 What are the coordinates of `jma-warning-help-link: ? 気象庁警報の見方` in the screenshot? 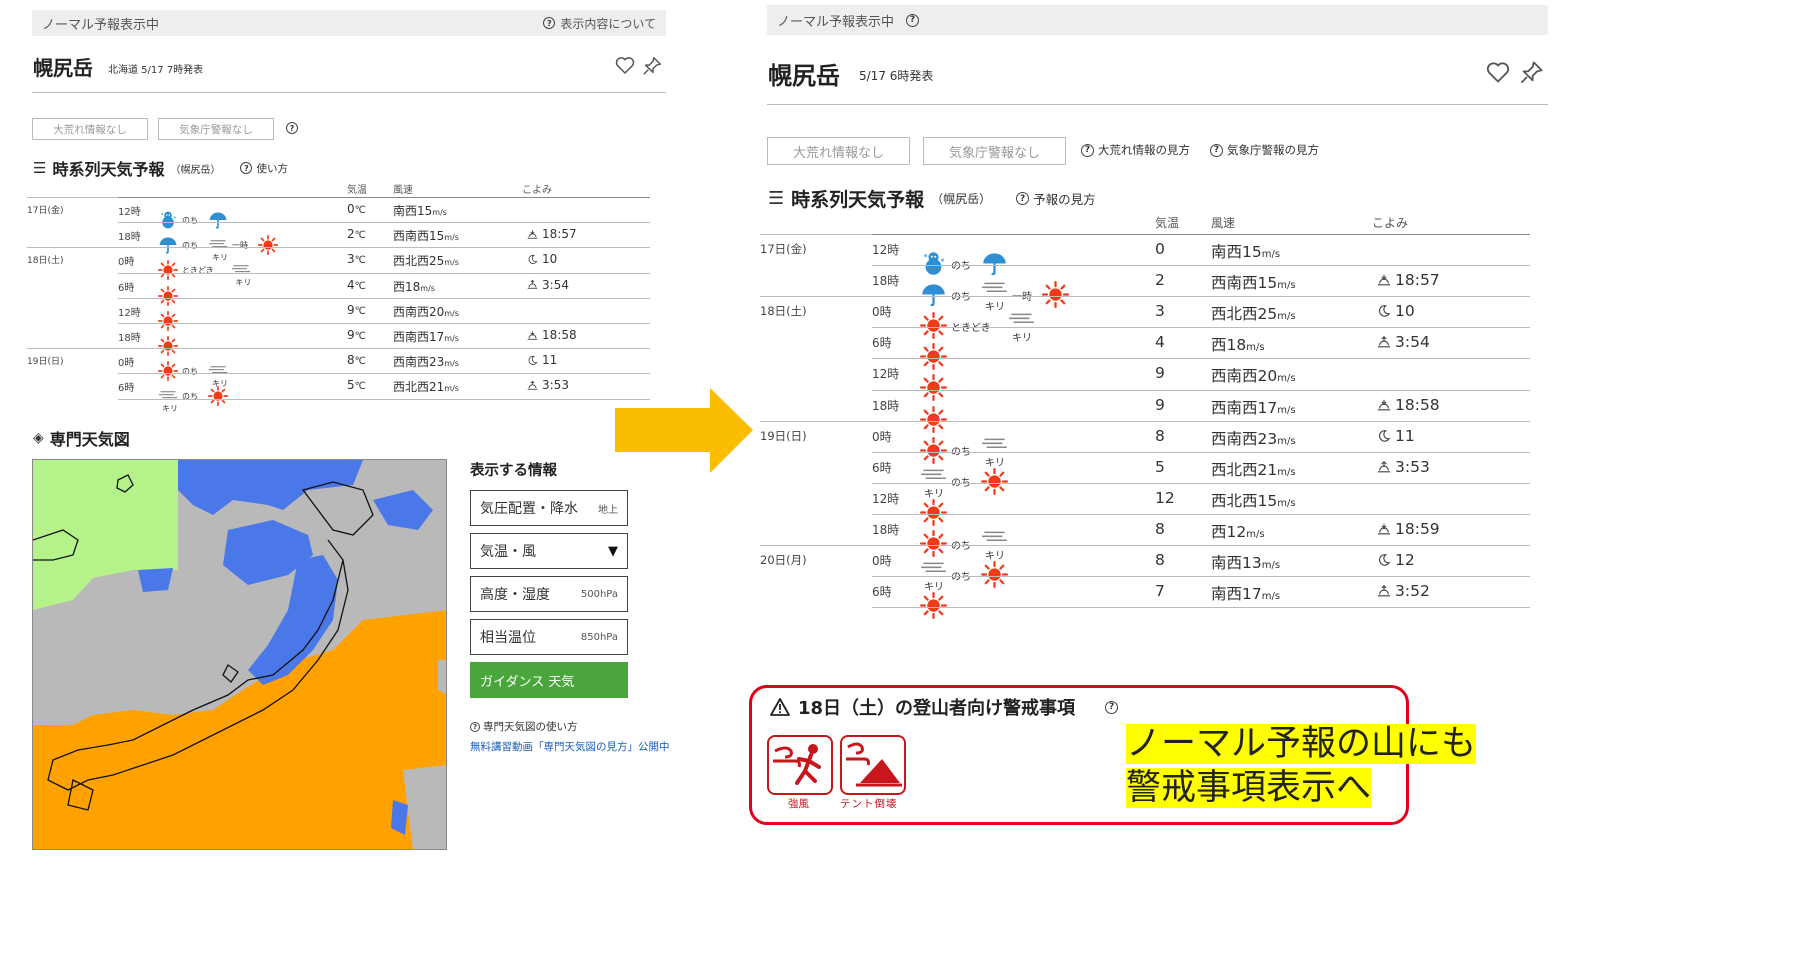 It's located at (1264, 150).